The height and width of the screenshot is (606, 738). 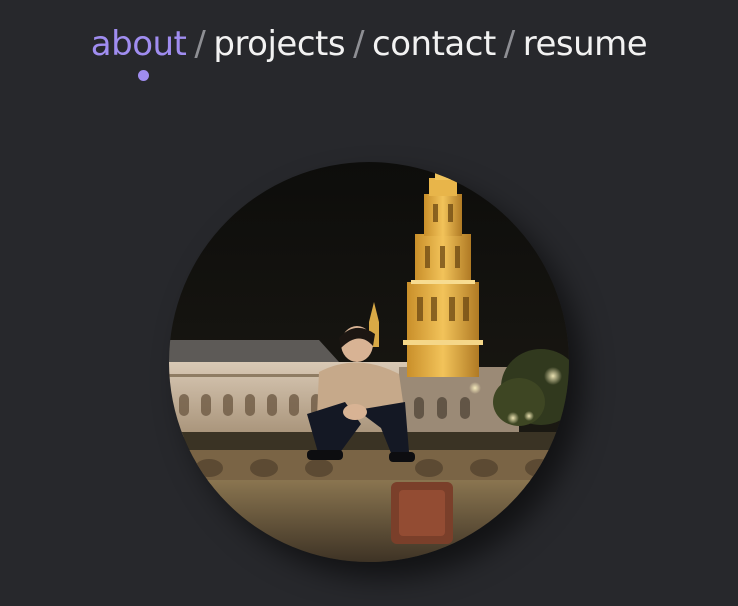 I want to click on nav-link-projects-label: projects, so click(x=279, y=44).